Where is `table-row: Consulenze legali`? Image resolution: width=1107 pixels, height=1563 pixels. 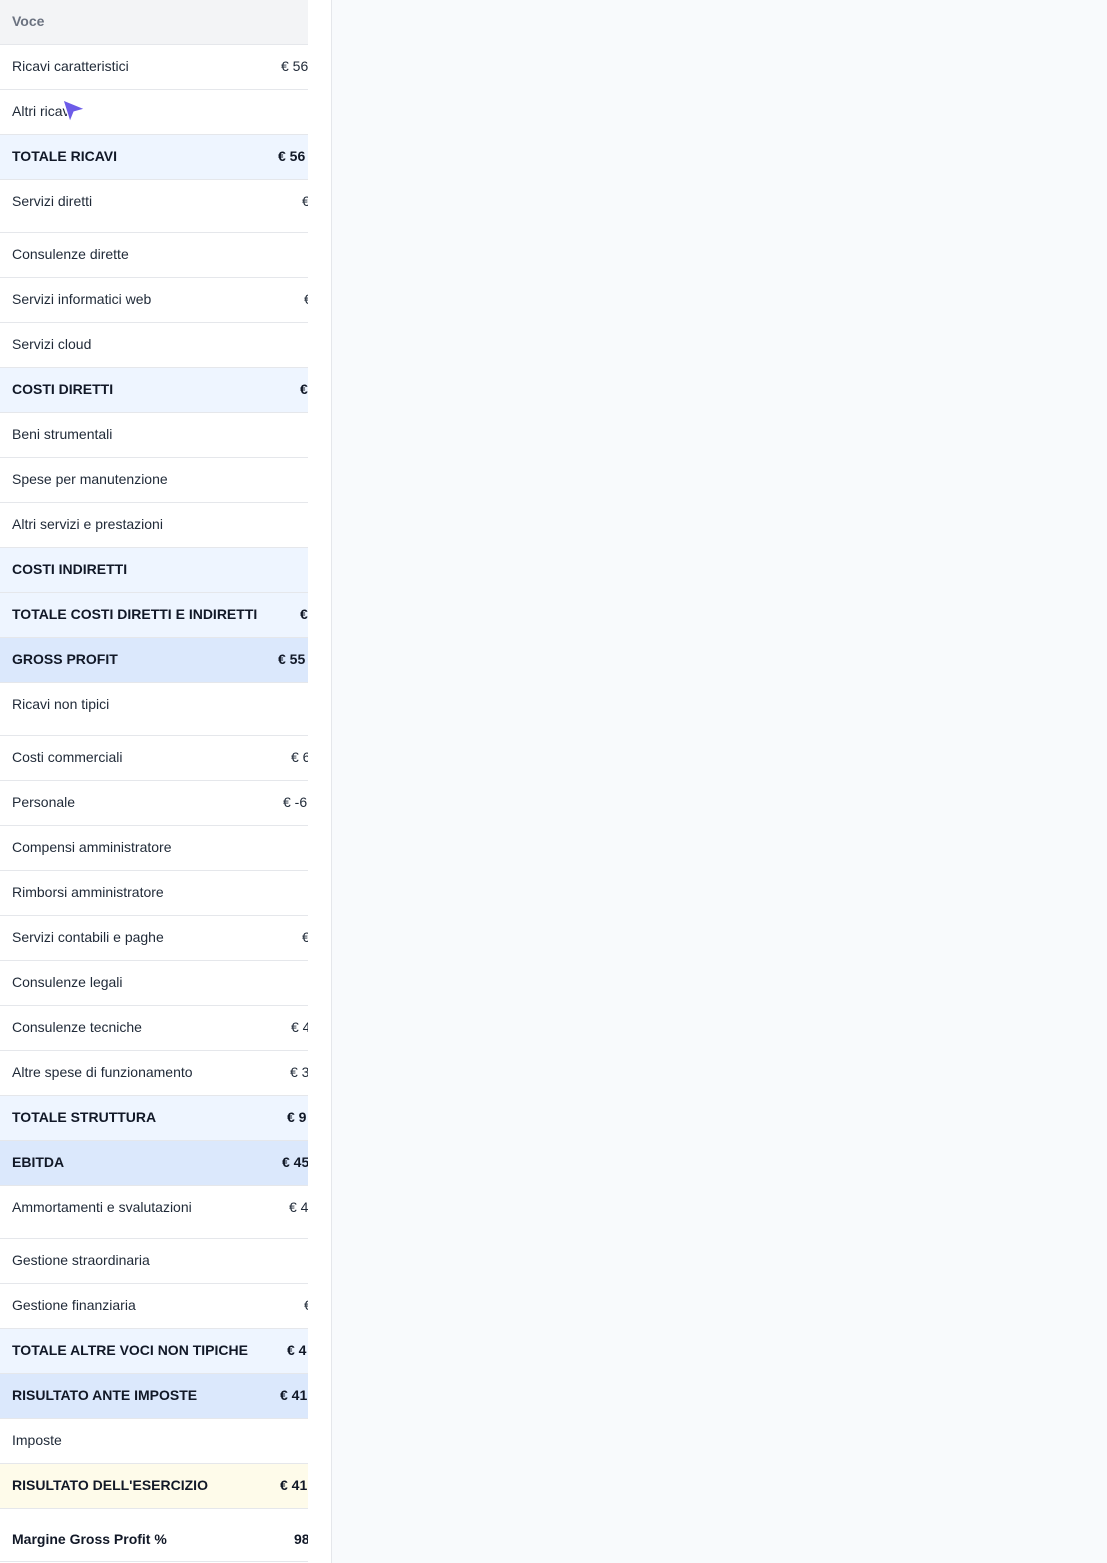 table-row: Consulenze legali is located at coordinates (154, 983).